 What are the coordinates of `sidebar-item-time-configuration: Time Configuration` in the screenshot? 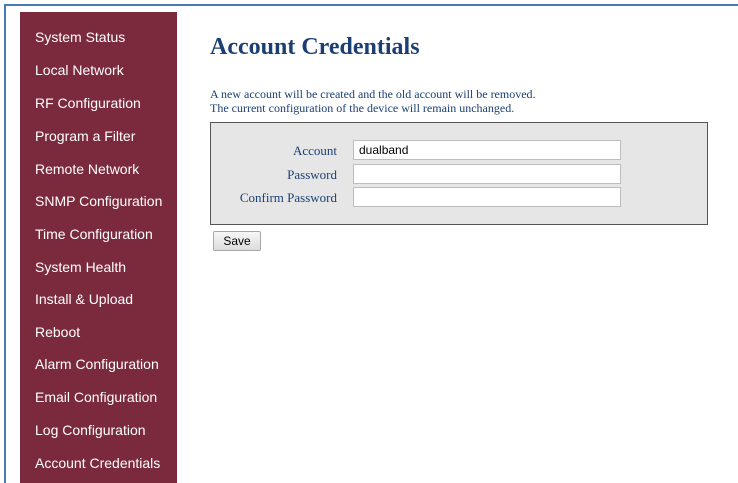 It's located at (94, 234).